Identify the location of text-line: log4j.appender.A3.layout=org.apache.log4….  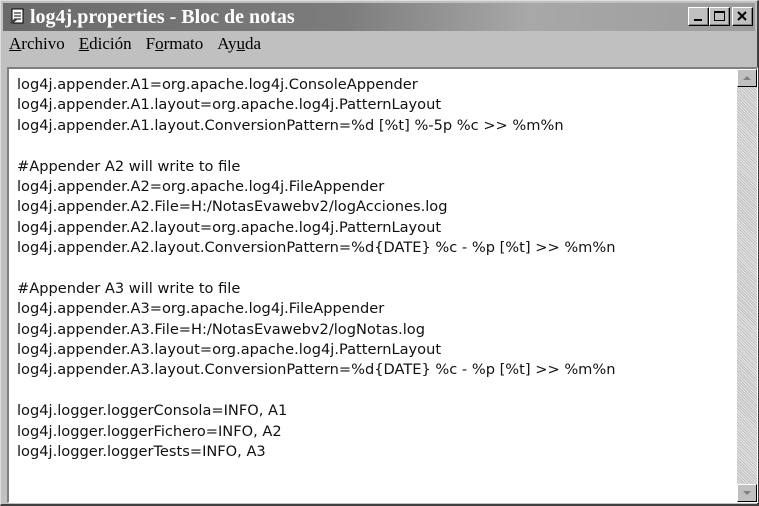
(229, 350).